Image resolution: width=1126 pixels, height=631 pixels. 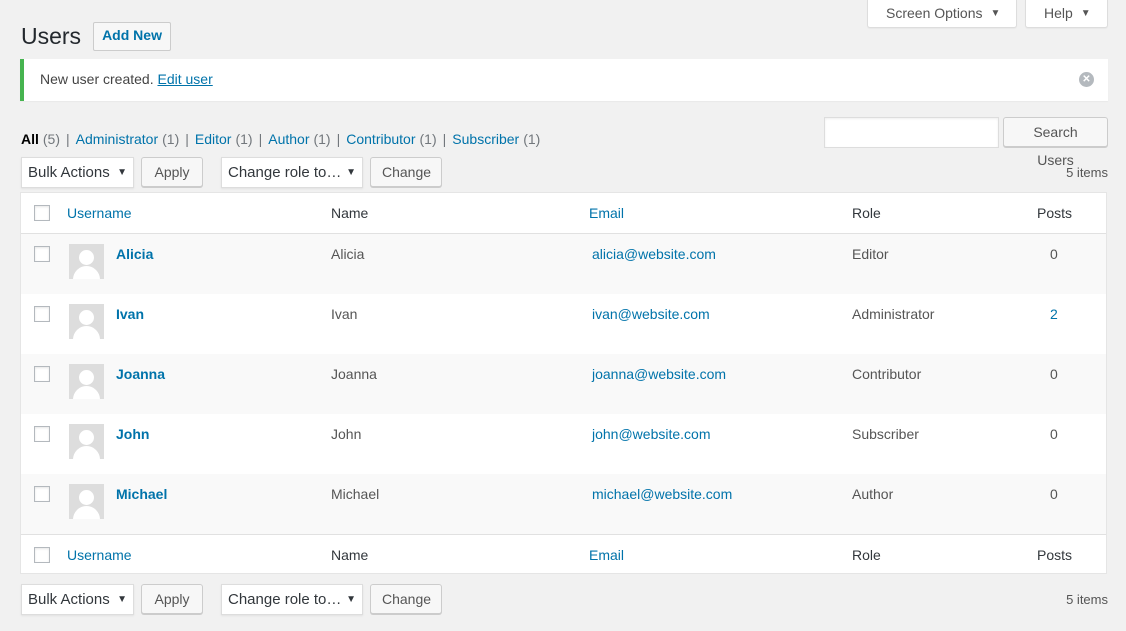 I want to click on table-header: Username Name Email Role Posts, so click(x=563, y=213).